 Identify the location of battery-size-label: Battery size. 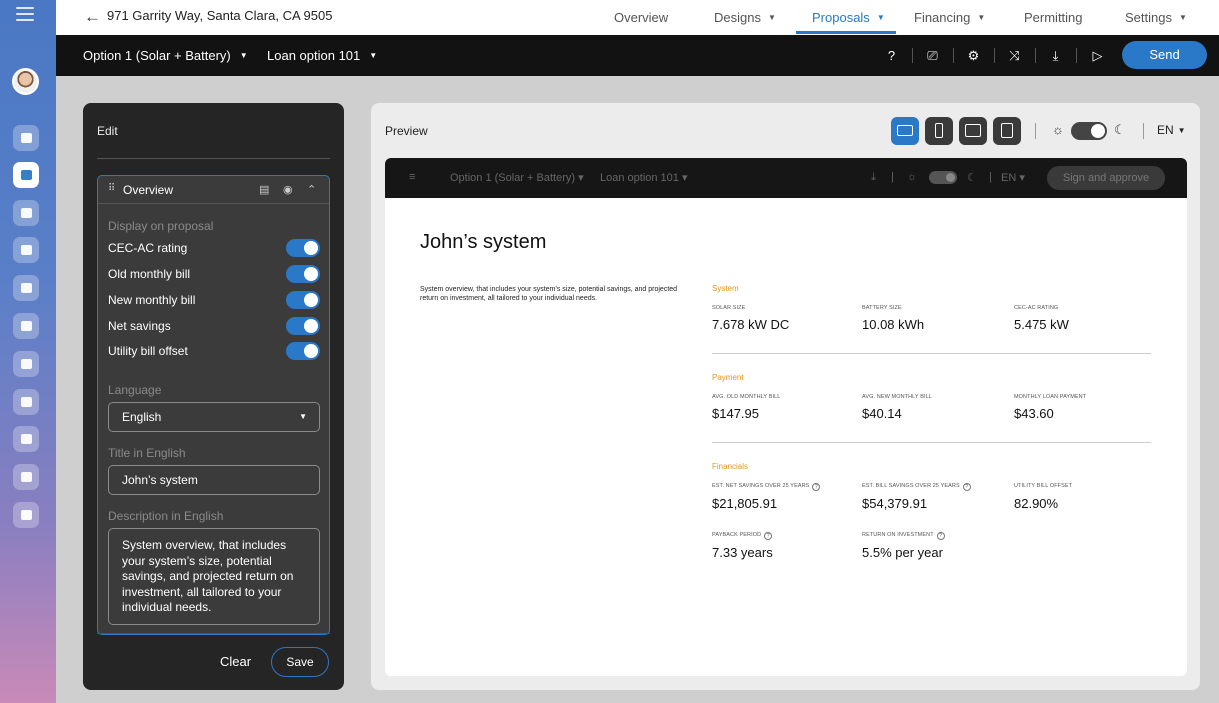
(882, 308).